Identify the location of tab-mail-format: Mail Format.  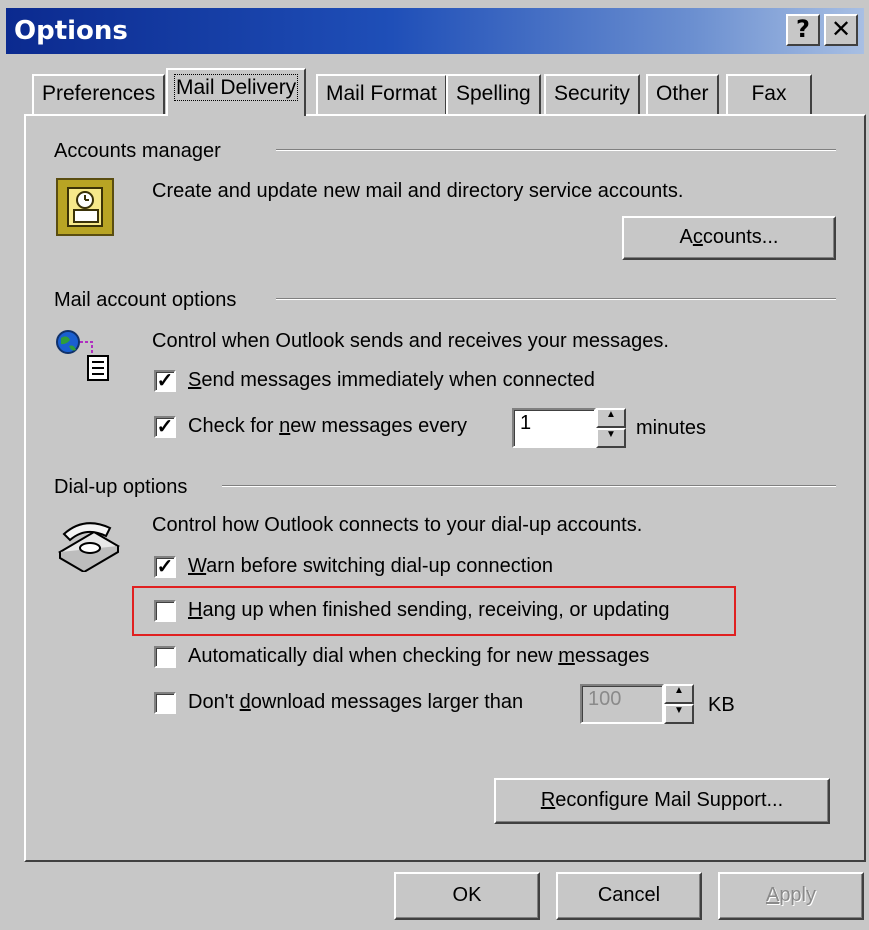
(381, 94).